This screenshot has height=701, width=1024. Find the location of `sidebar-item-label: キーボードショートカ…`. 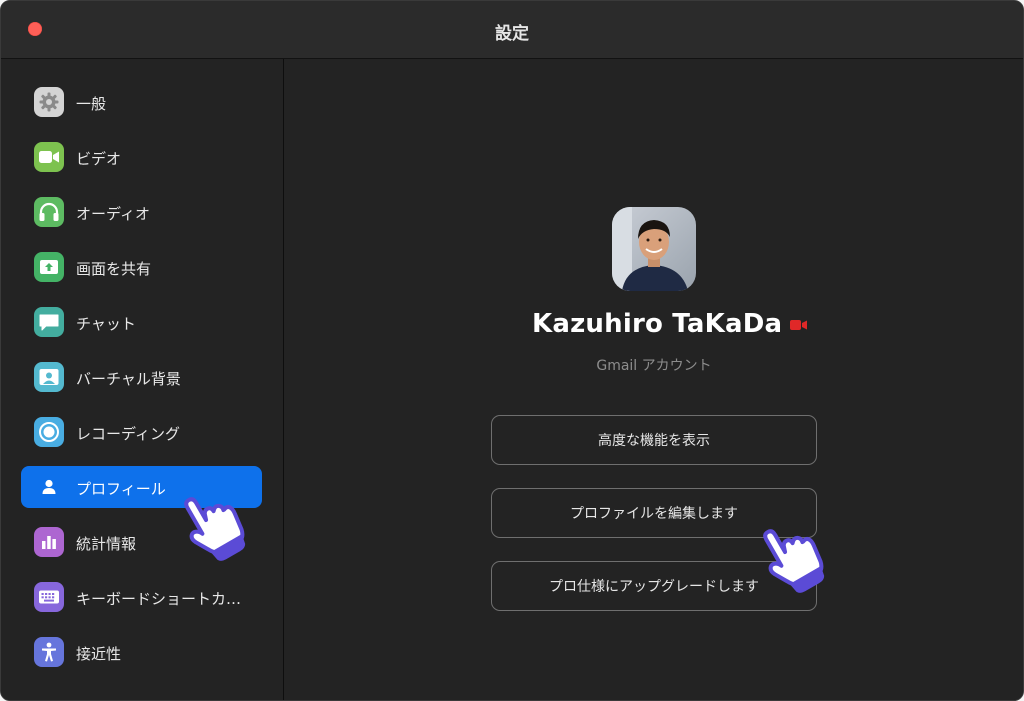

sidebar-item-label: キーボードショートカ… is located at coordinates (159, 599).